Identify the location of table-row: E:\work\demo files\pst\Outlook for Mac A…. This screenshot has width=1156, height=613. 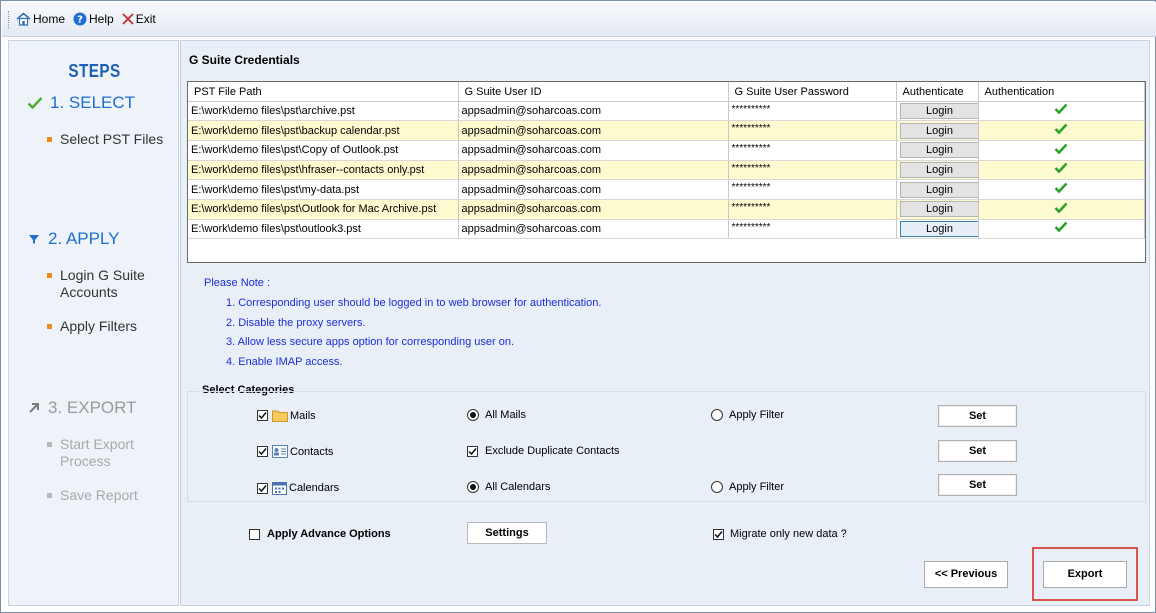
(666, 209).